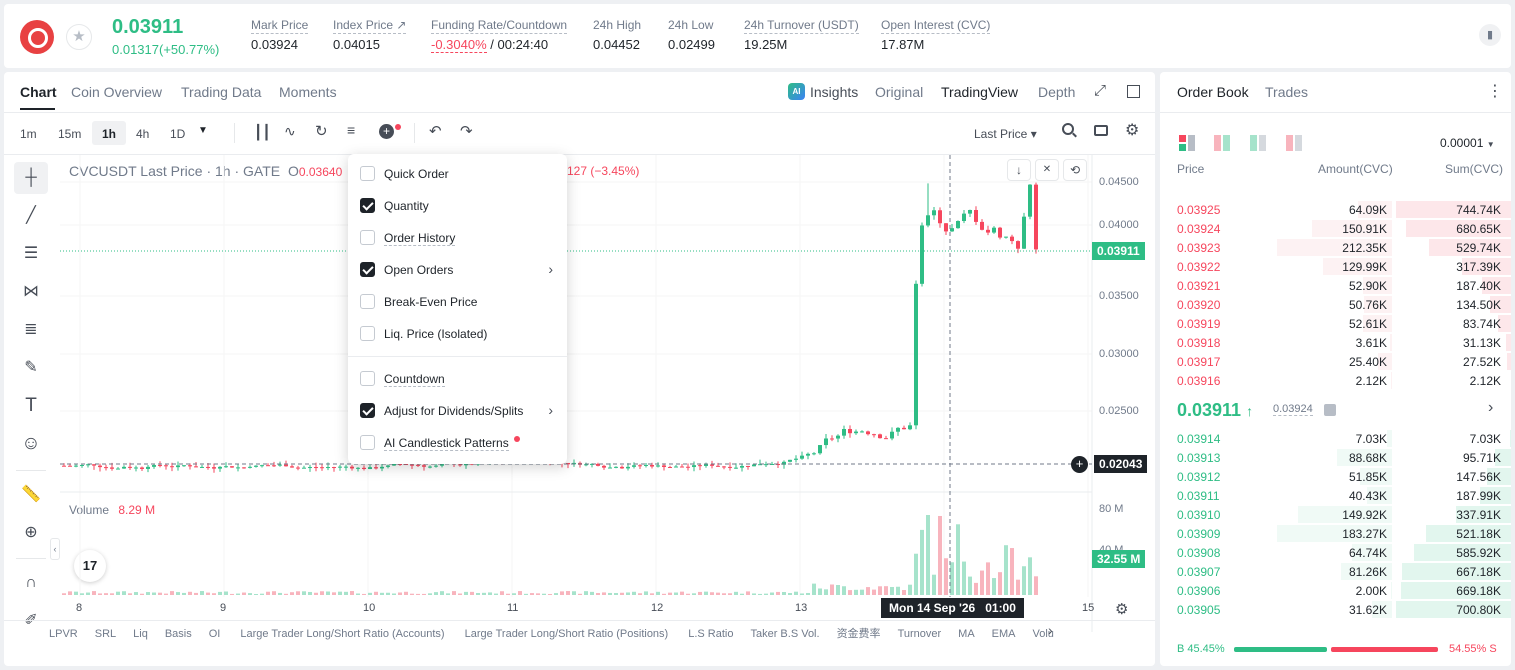 The image size is (1515, 670). Describe the element at coordinates (1335, 609) in the screenshot. I see `orderbook-row: 0.03905 31.62K 700.80K` at that location.